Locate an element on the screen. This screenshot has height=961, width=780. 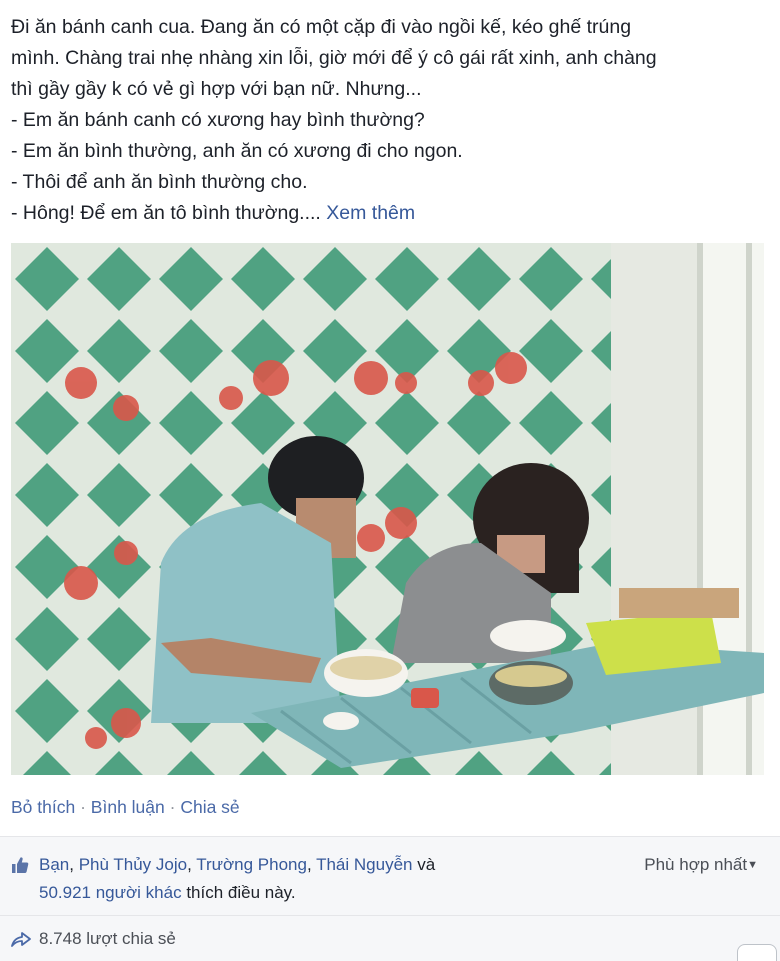
comment-button: Bình luận is located at coordinates (128, 807).